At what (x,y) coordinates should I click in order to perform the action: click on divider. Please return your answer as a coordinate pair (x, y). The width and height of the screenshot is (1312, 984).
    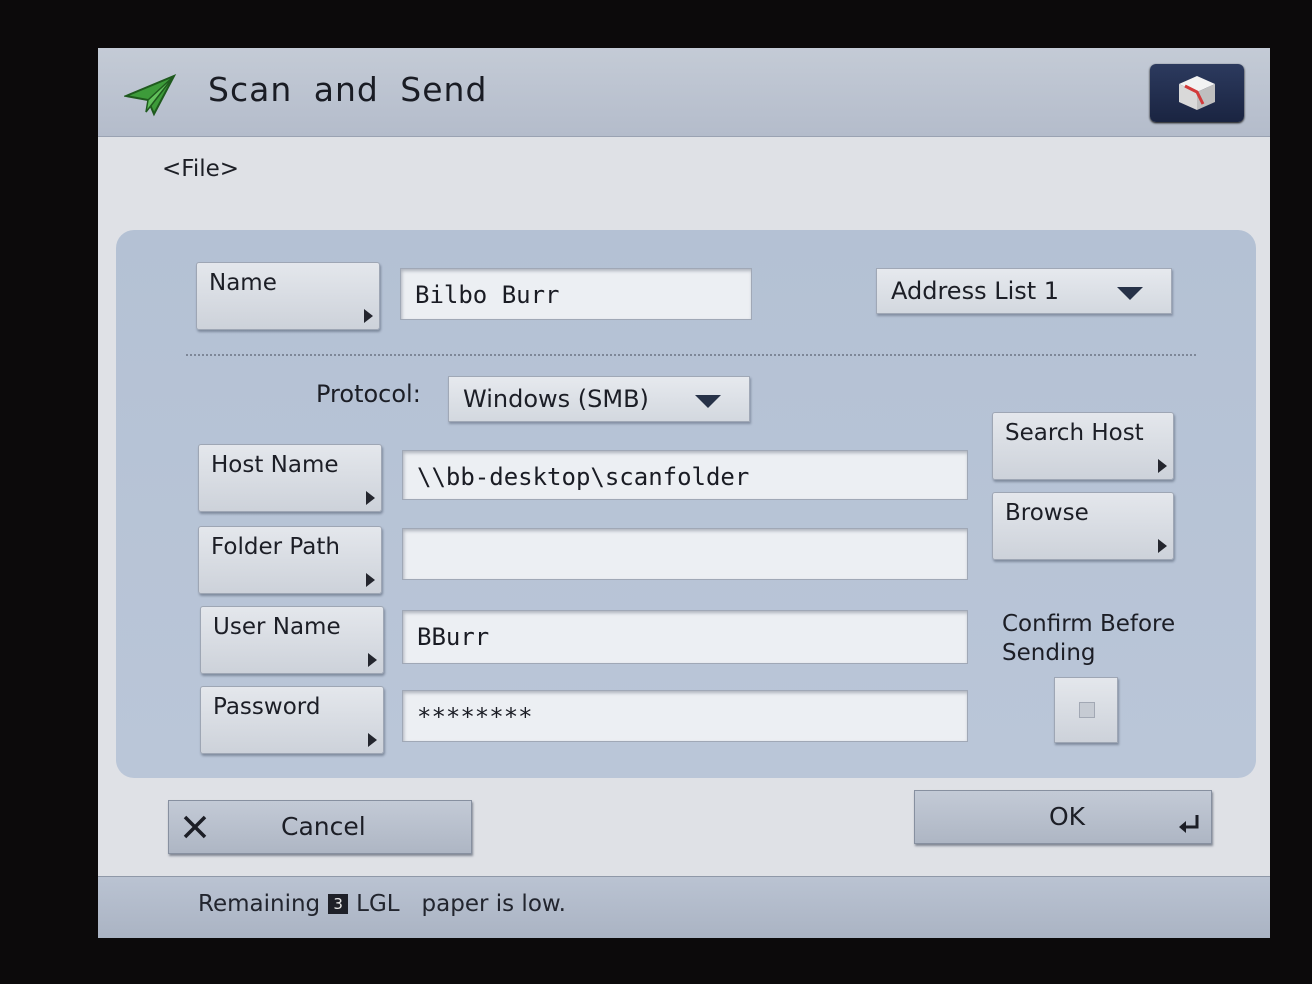
    Looking at the image, I should click on (691, 355).